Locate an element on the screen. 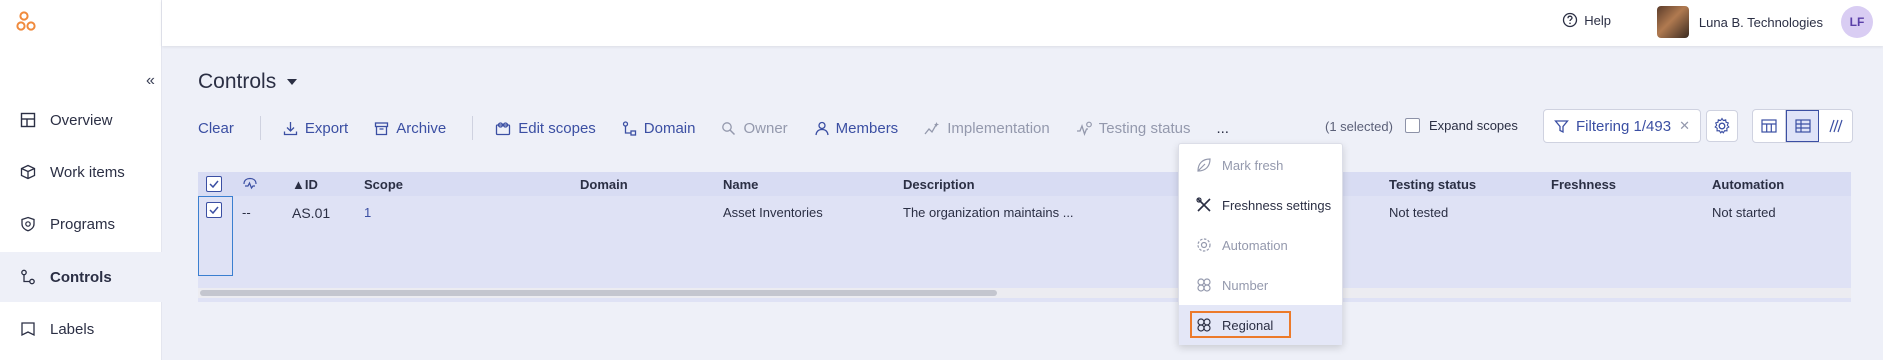 This screenshot has height=360, width=1883. archive-label: Archive is located at coordinates (421, 128).